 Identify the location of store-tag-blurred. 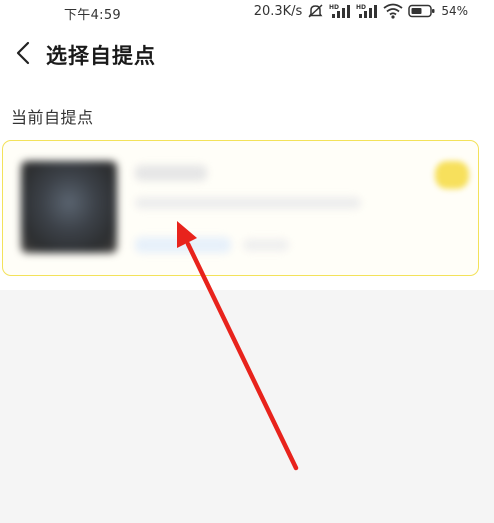
(183, 245).